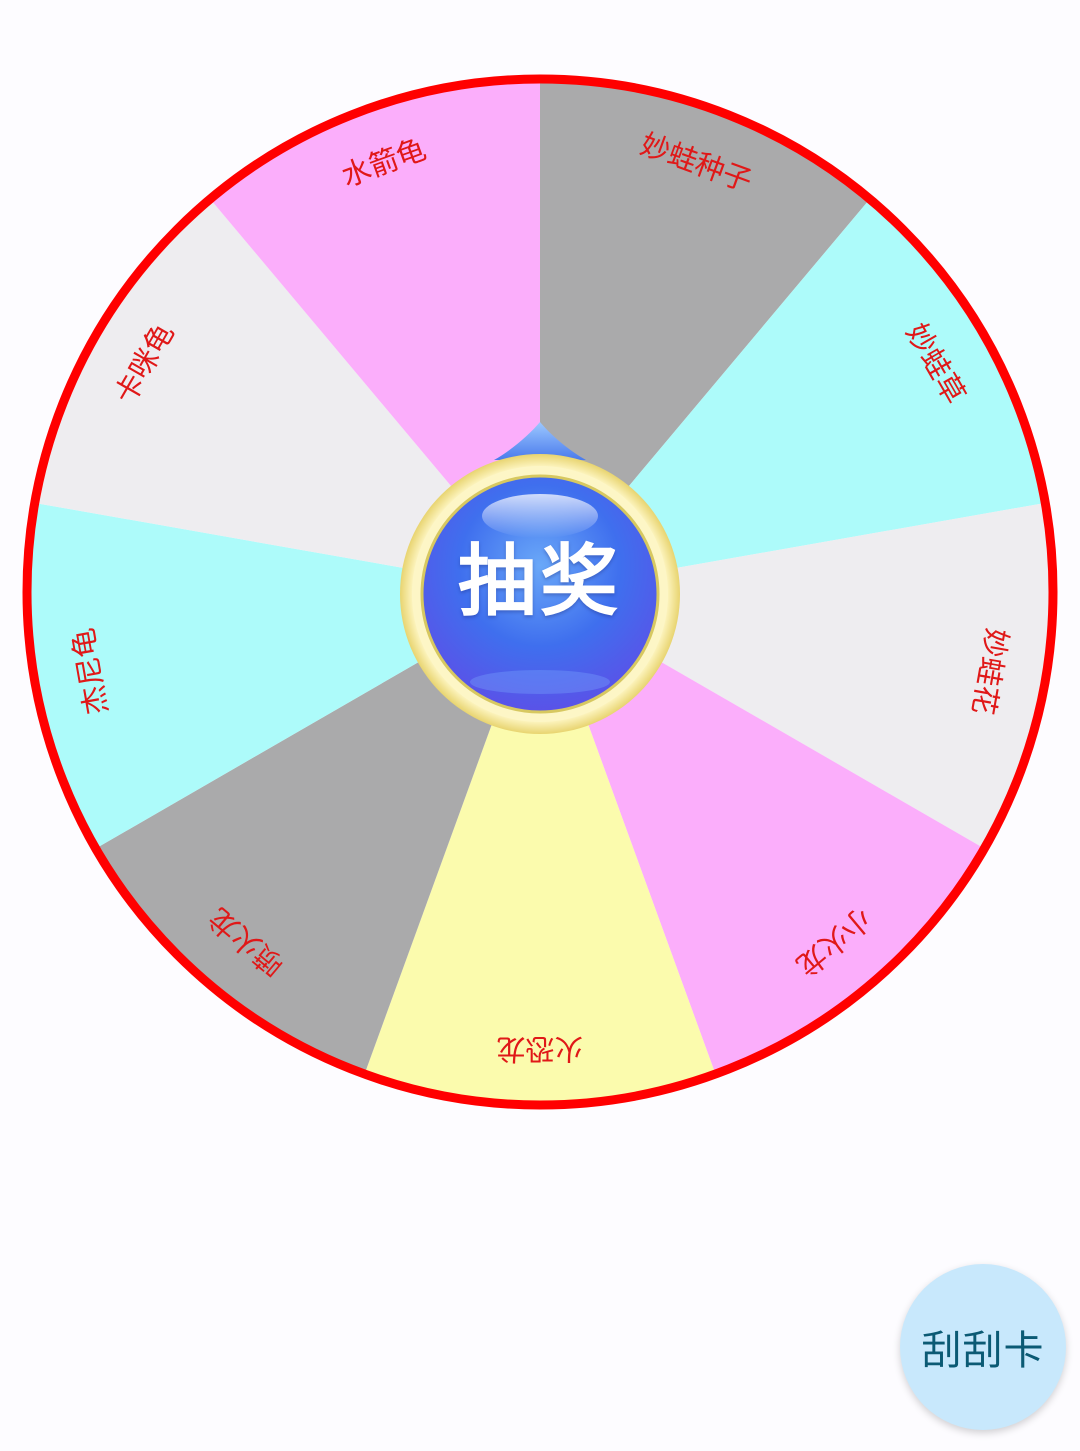 Image resolution: width=1080 pixels, height=1451 pixels. I want to click on draw-button: 抽奖, so click(540, 578).